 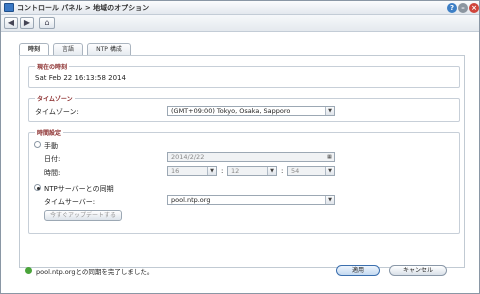 What do you see at coordinates (83, 8) in the screenshot?
I see `window-title: コントロール パネル > 地域のオプション` at bounding box center [83, 8].